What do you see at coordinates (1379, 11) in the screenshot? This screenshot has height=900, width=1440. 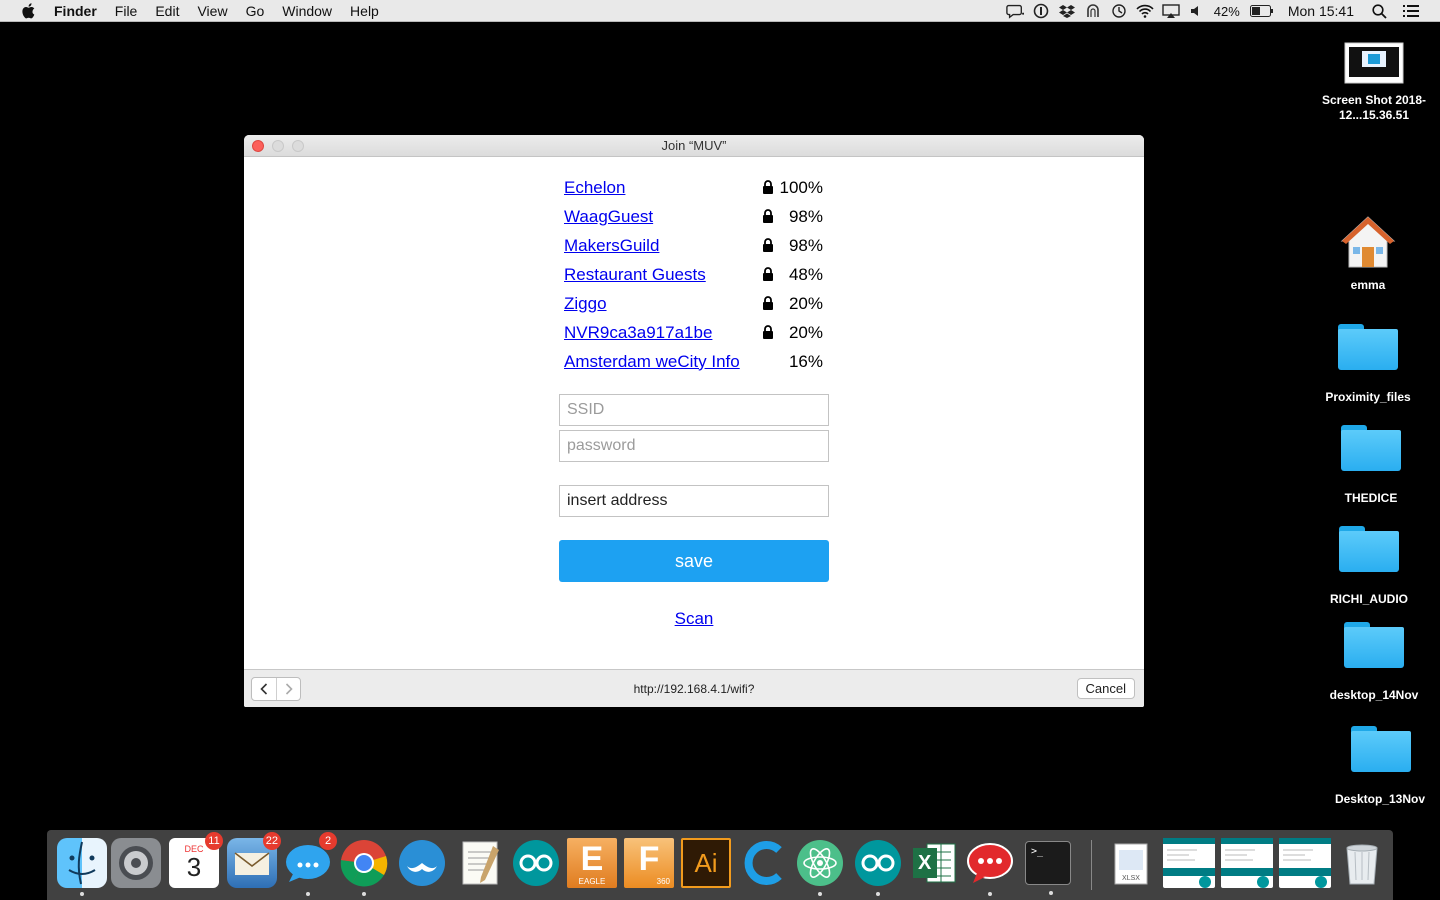 I see `spotlight-search-icon` at bounding box center [1379, 11].